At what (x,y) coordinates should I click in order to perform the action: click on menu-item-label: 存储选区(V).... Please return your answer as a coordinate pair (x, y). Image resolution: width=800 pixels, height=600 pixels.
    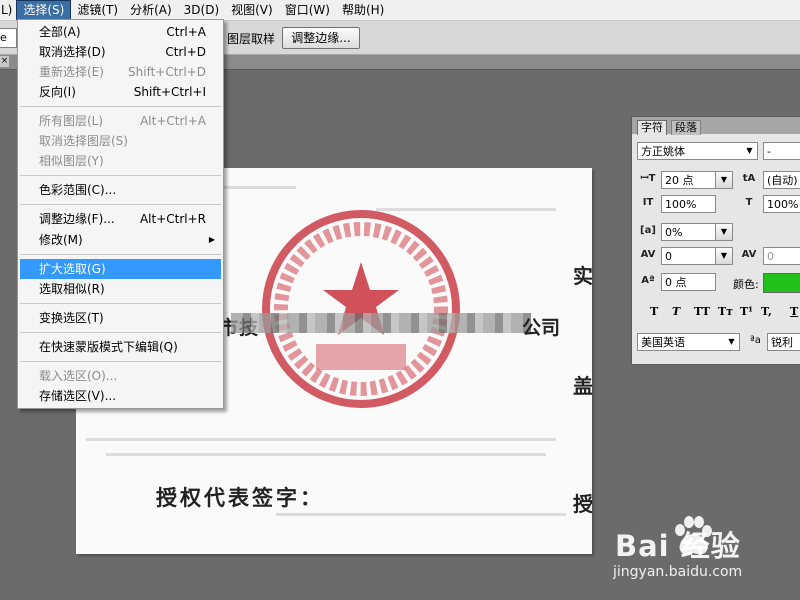
    Looking at the image, I should click on (78, 396).